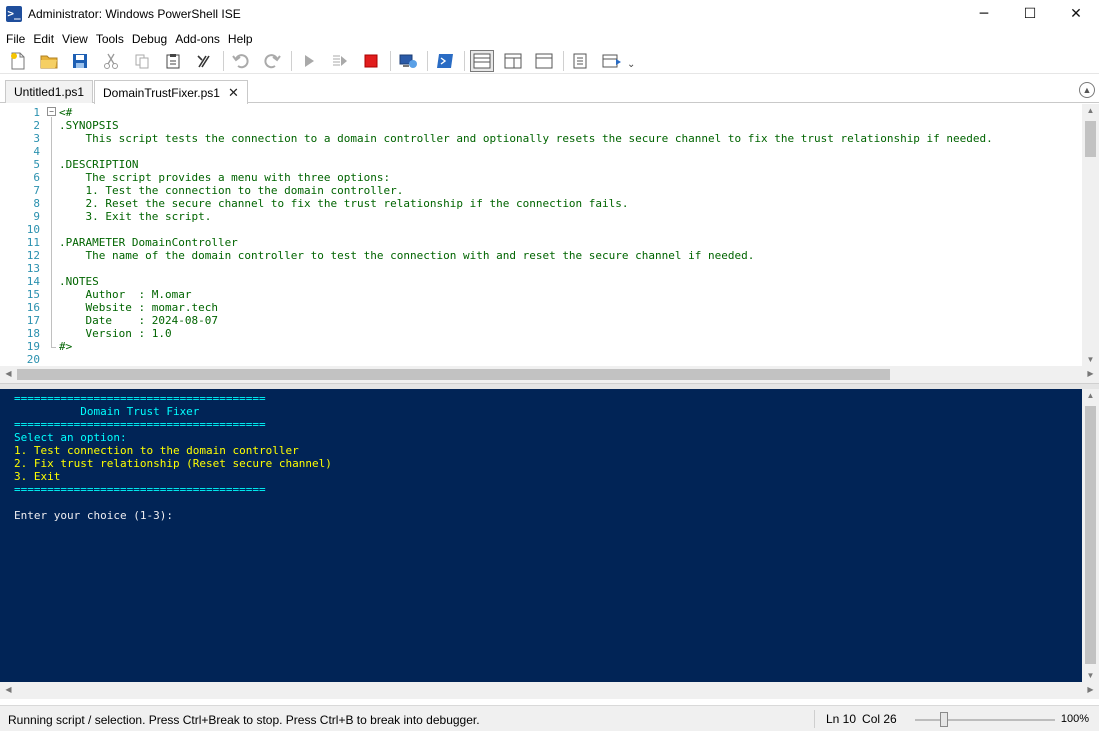  What do you see at coordinates (99, 164) in the screenshot?
I see `code-line: .DESCRIPTION` at bounding box center [99, 164].